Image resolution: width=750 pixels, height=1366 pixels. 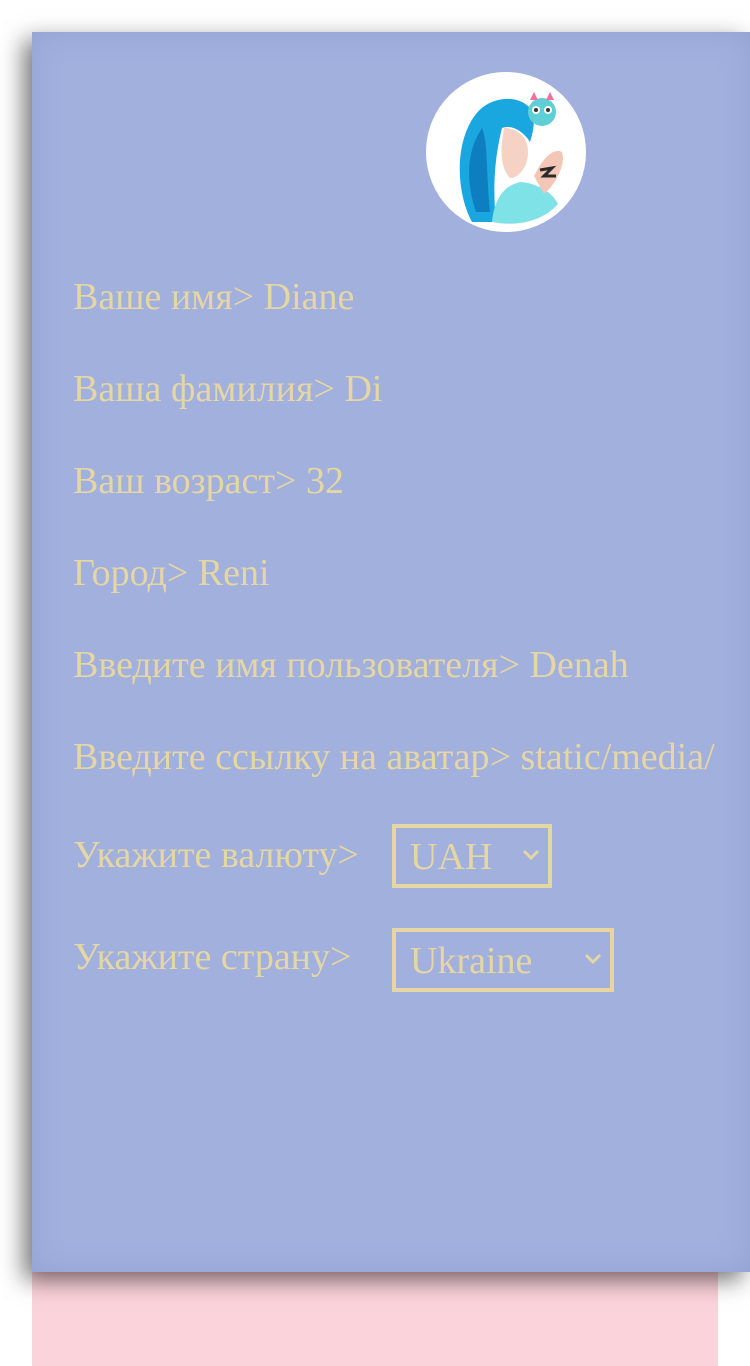 I want to click on age-value: 32, so click(x=325, y=481).